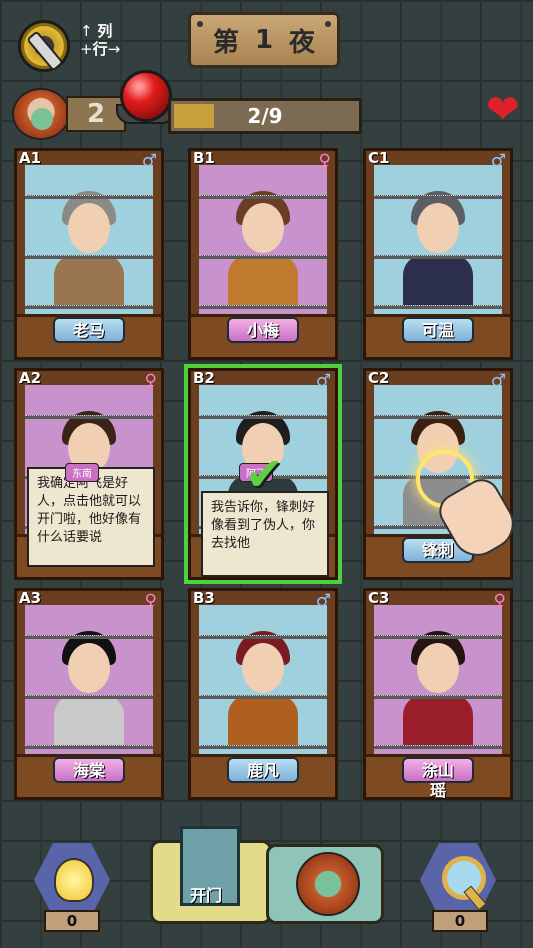  I want to click on axis-col-label: ↑ 列, so click(96, 31).